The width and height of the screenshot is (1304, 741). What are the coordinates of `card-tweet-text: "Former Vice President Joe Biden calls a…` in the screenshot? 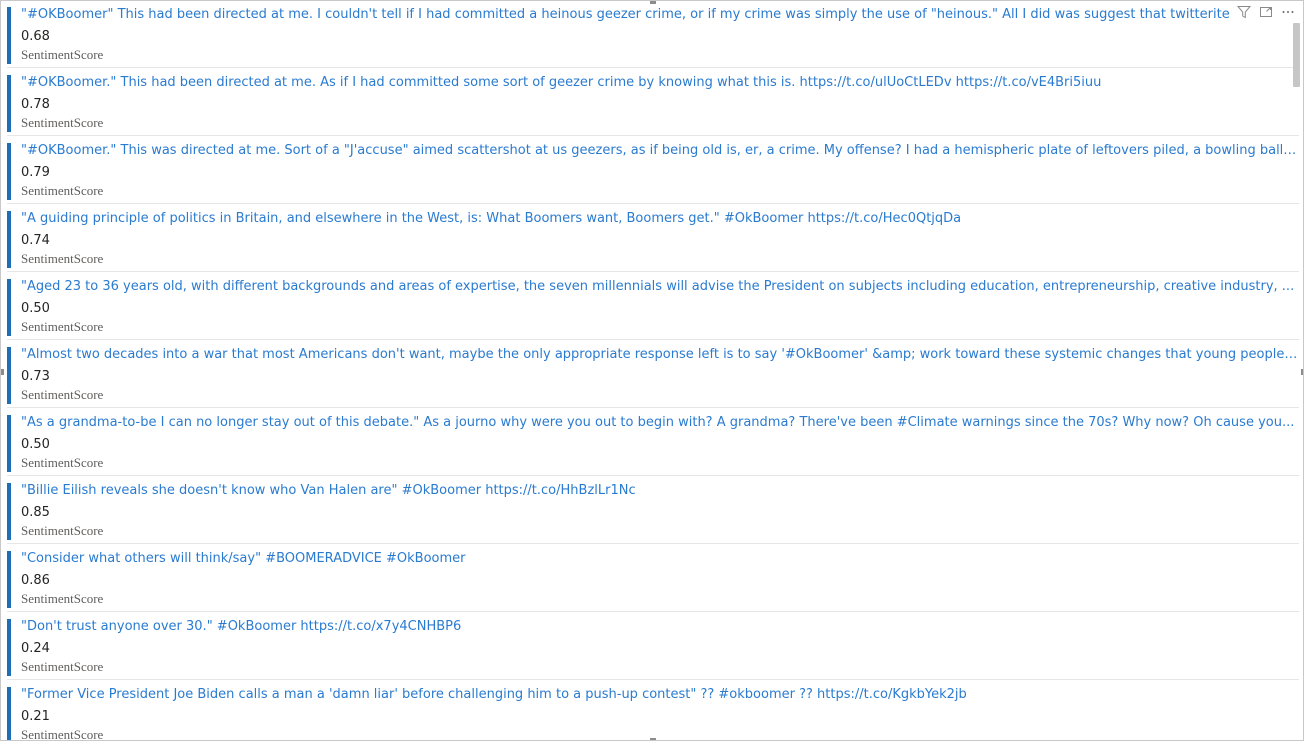 It's located at (494, 694).